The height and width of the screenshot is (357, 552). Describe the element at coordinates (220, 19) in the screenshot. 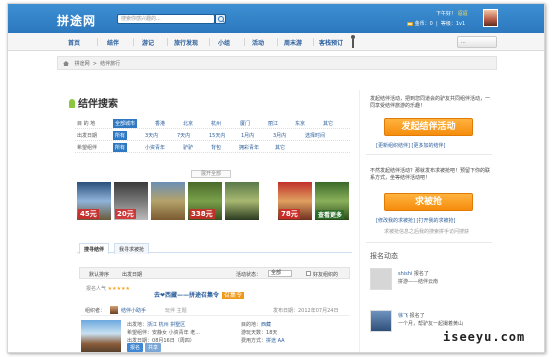

I see `search-icon` at that location.